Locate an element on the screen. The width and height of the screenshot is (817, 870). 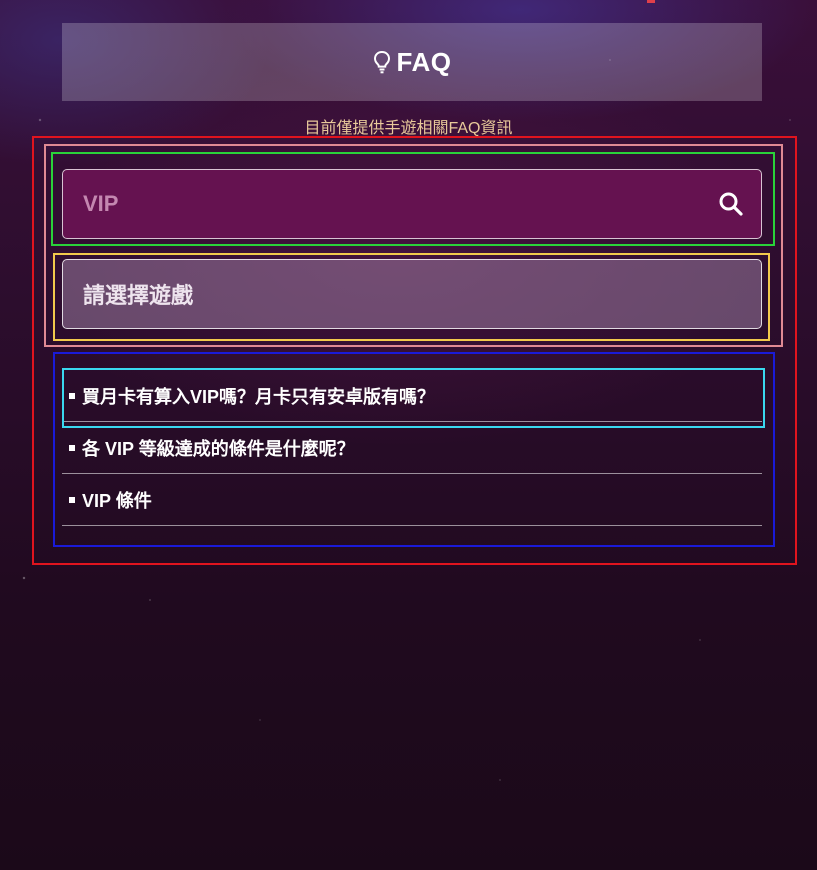
page-title: FAQ is located at coordinates (424, 61).